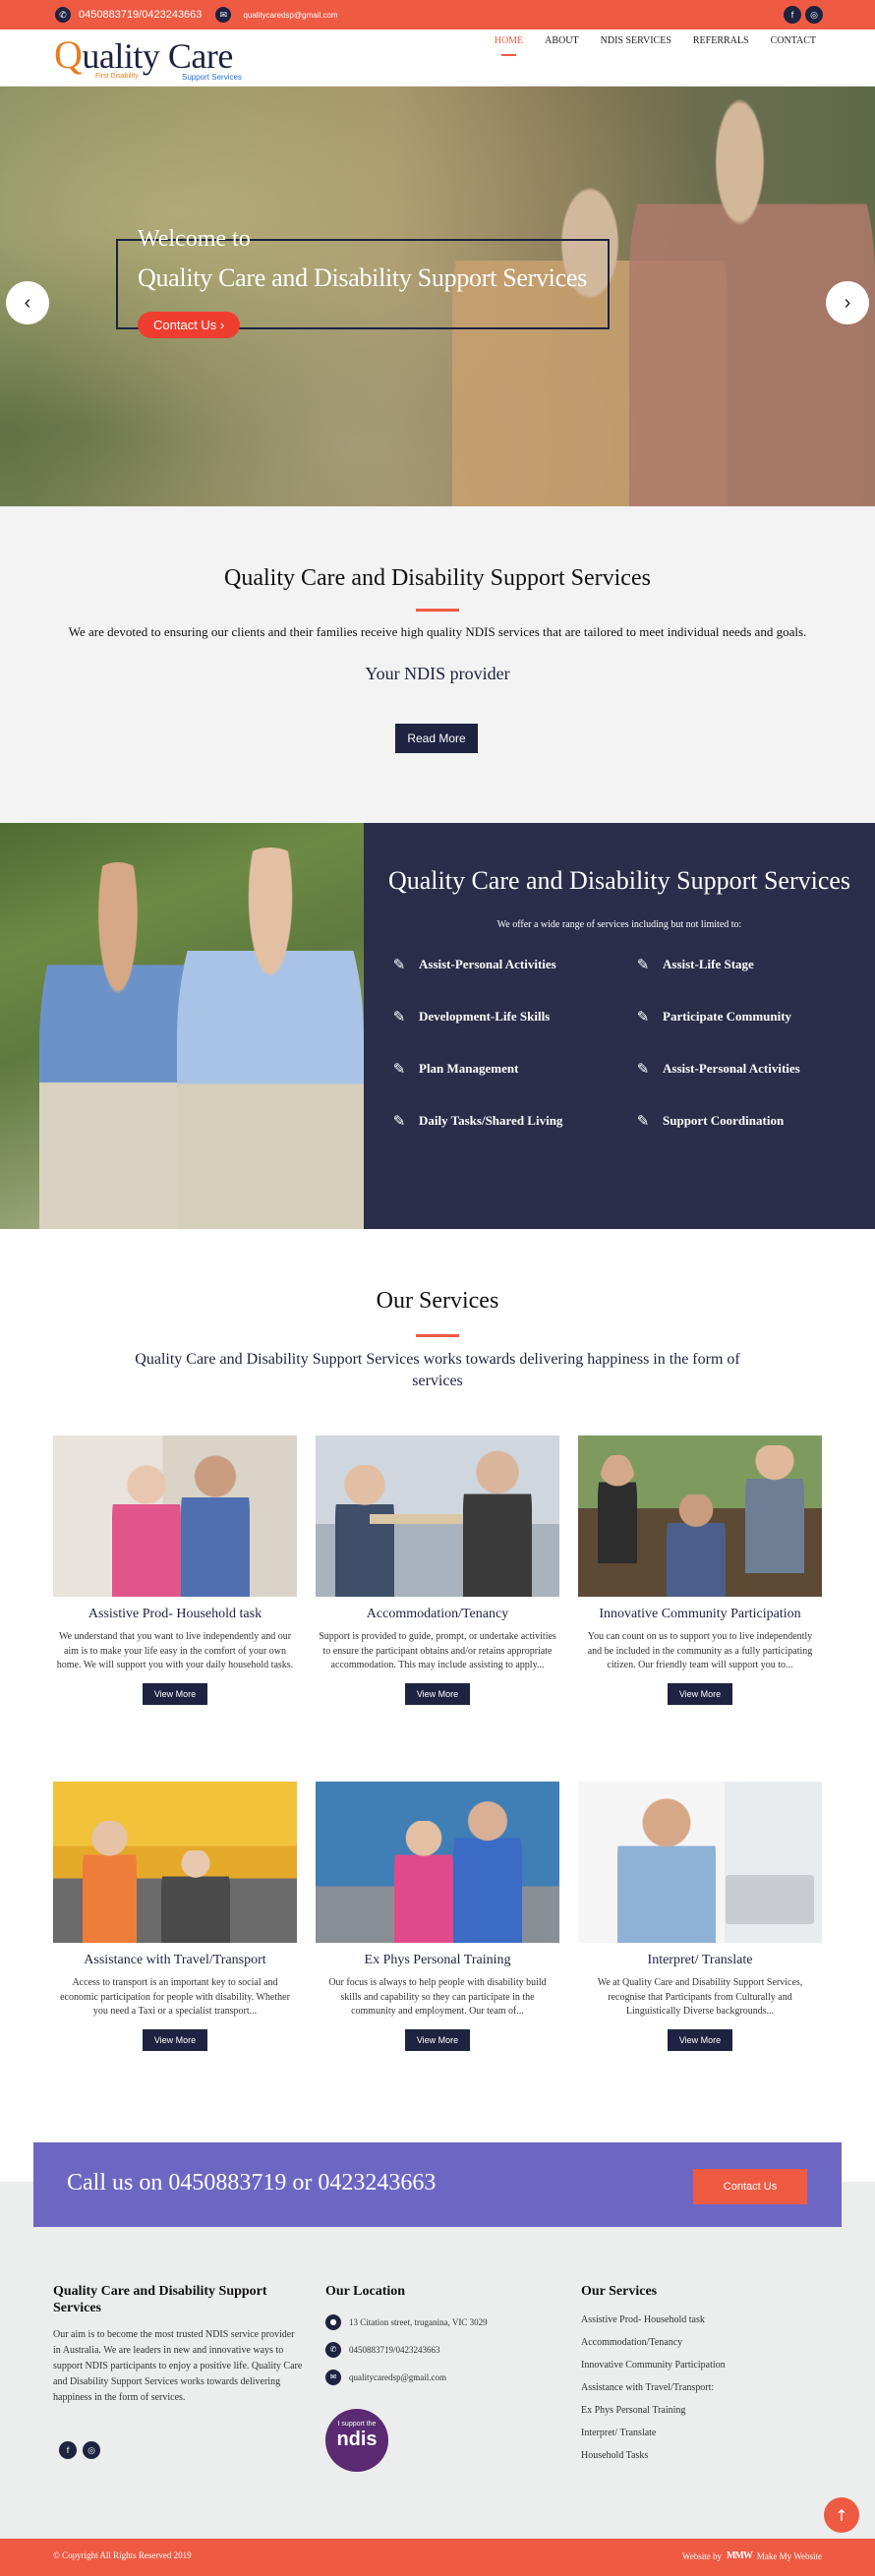 The width and height of the screenshot is (875, 2576). I want to click on footer-service-link: Assistance with Travel/Transport:, so click(694, 2387).